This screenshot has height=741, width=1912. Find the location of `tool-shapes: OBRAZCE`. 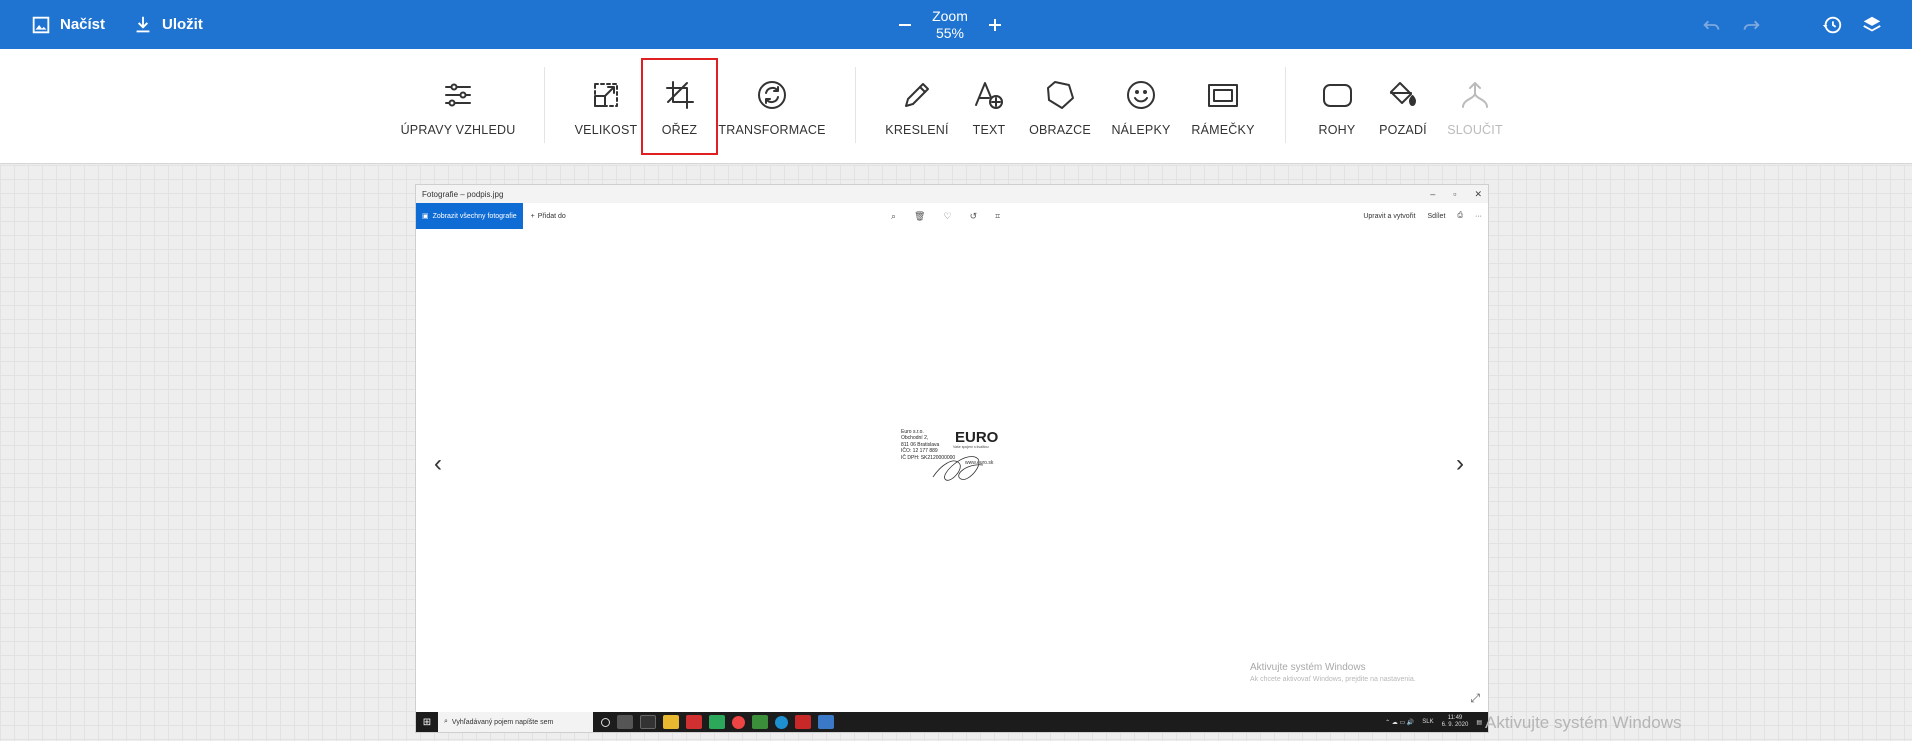

tool-shapes: OBRAZCE is located at coordinates (1060, 106).